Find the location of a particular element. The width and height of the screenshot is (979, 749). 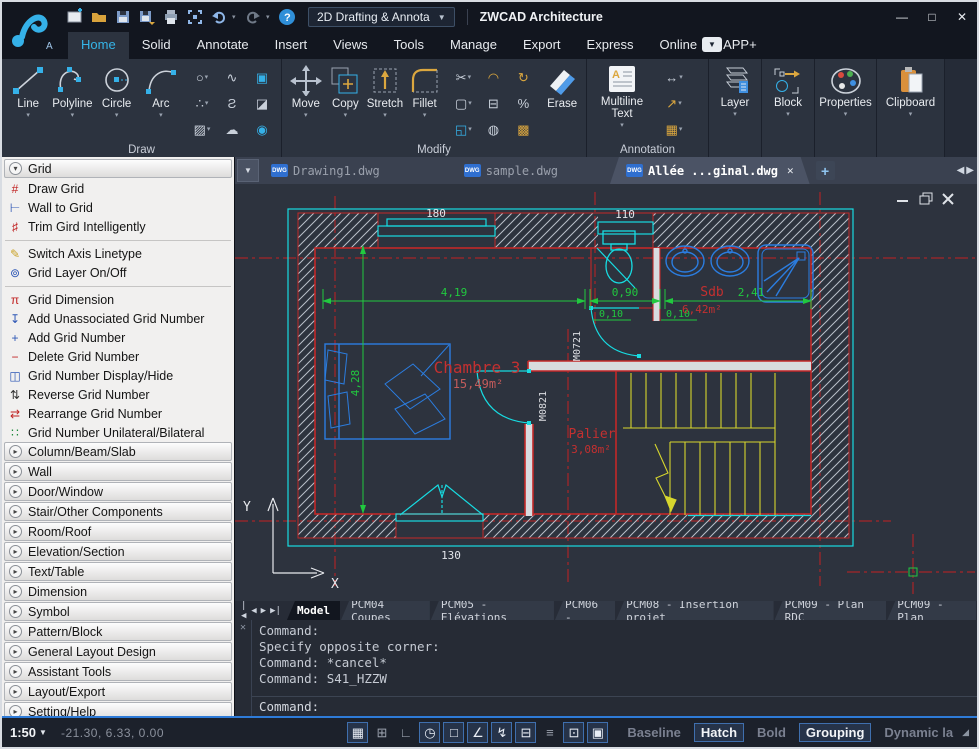

lineweight-toggle: ≡ is located at coordinates (549, 732).